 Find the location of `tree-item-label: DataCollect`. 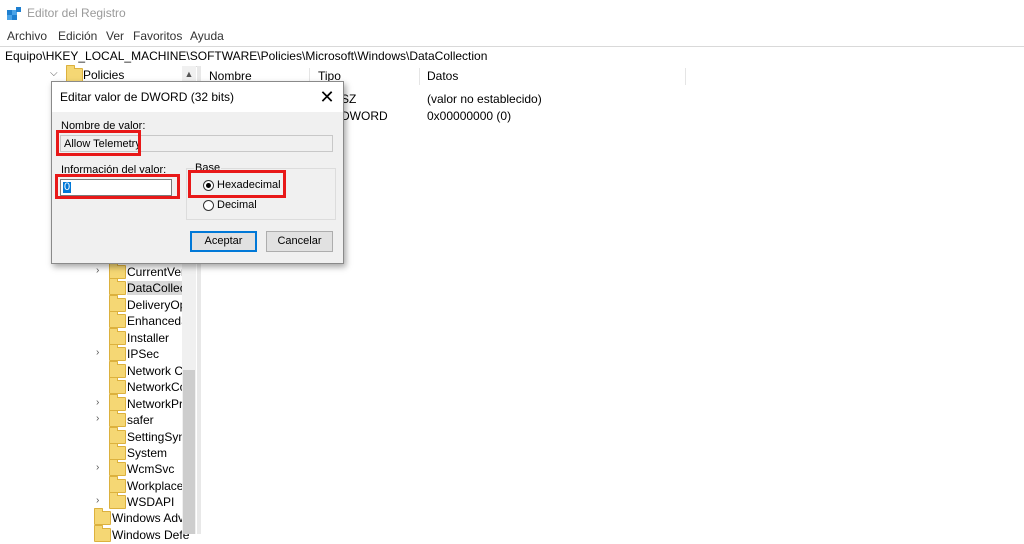

tree-item-label: DataCollect is located at coordinates (158, 288).